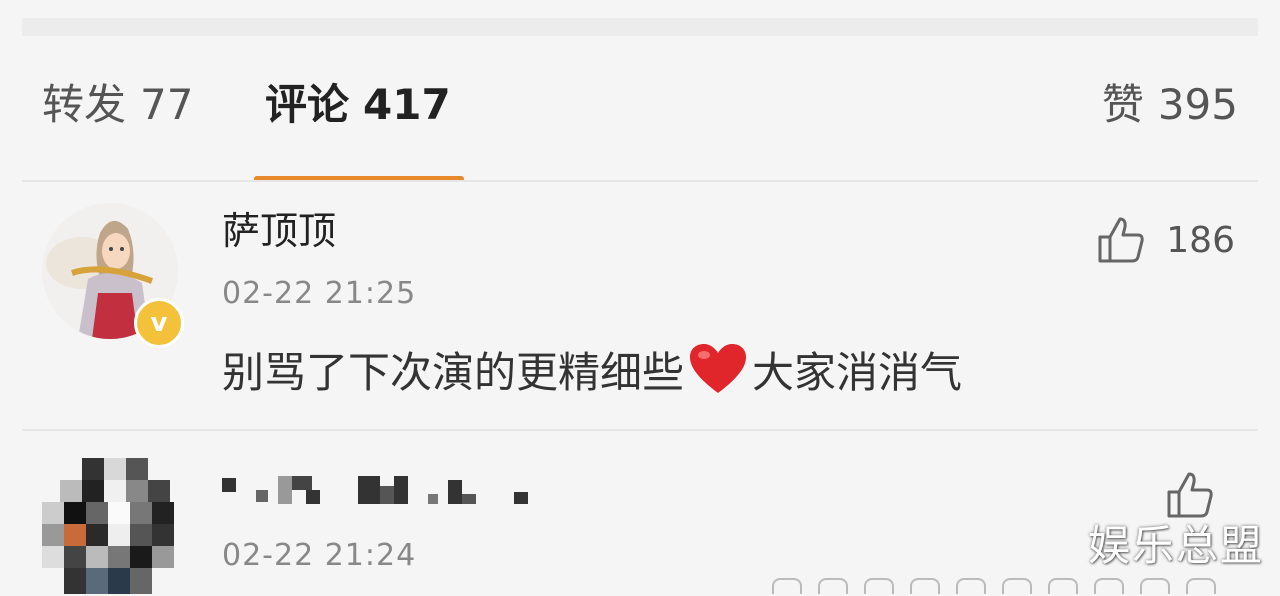 The image size is (1280, 596). I want to click on tab-repost: 转发 77, so click(117, 105).